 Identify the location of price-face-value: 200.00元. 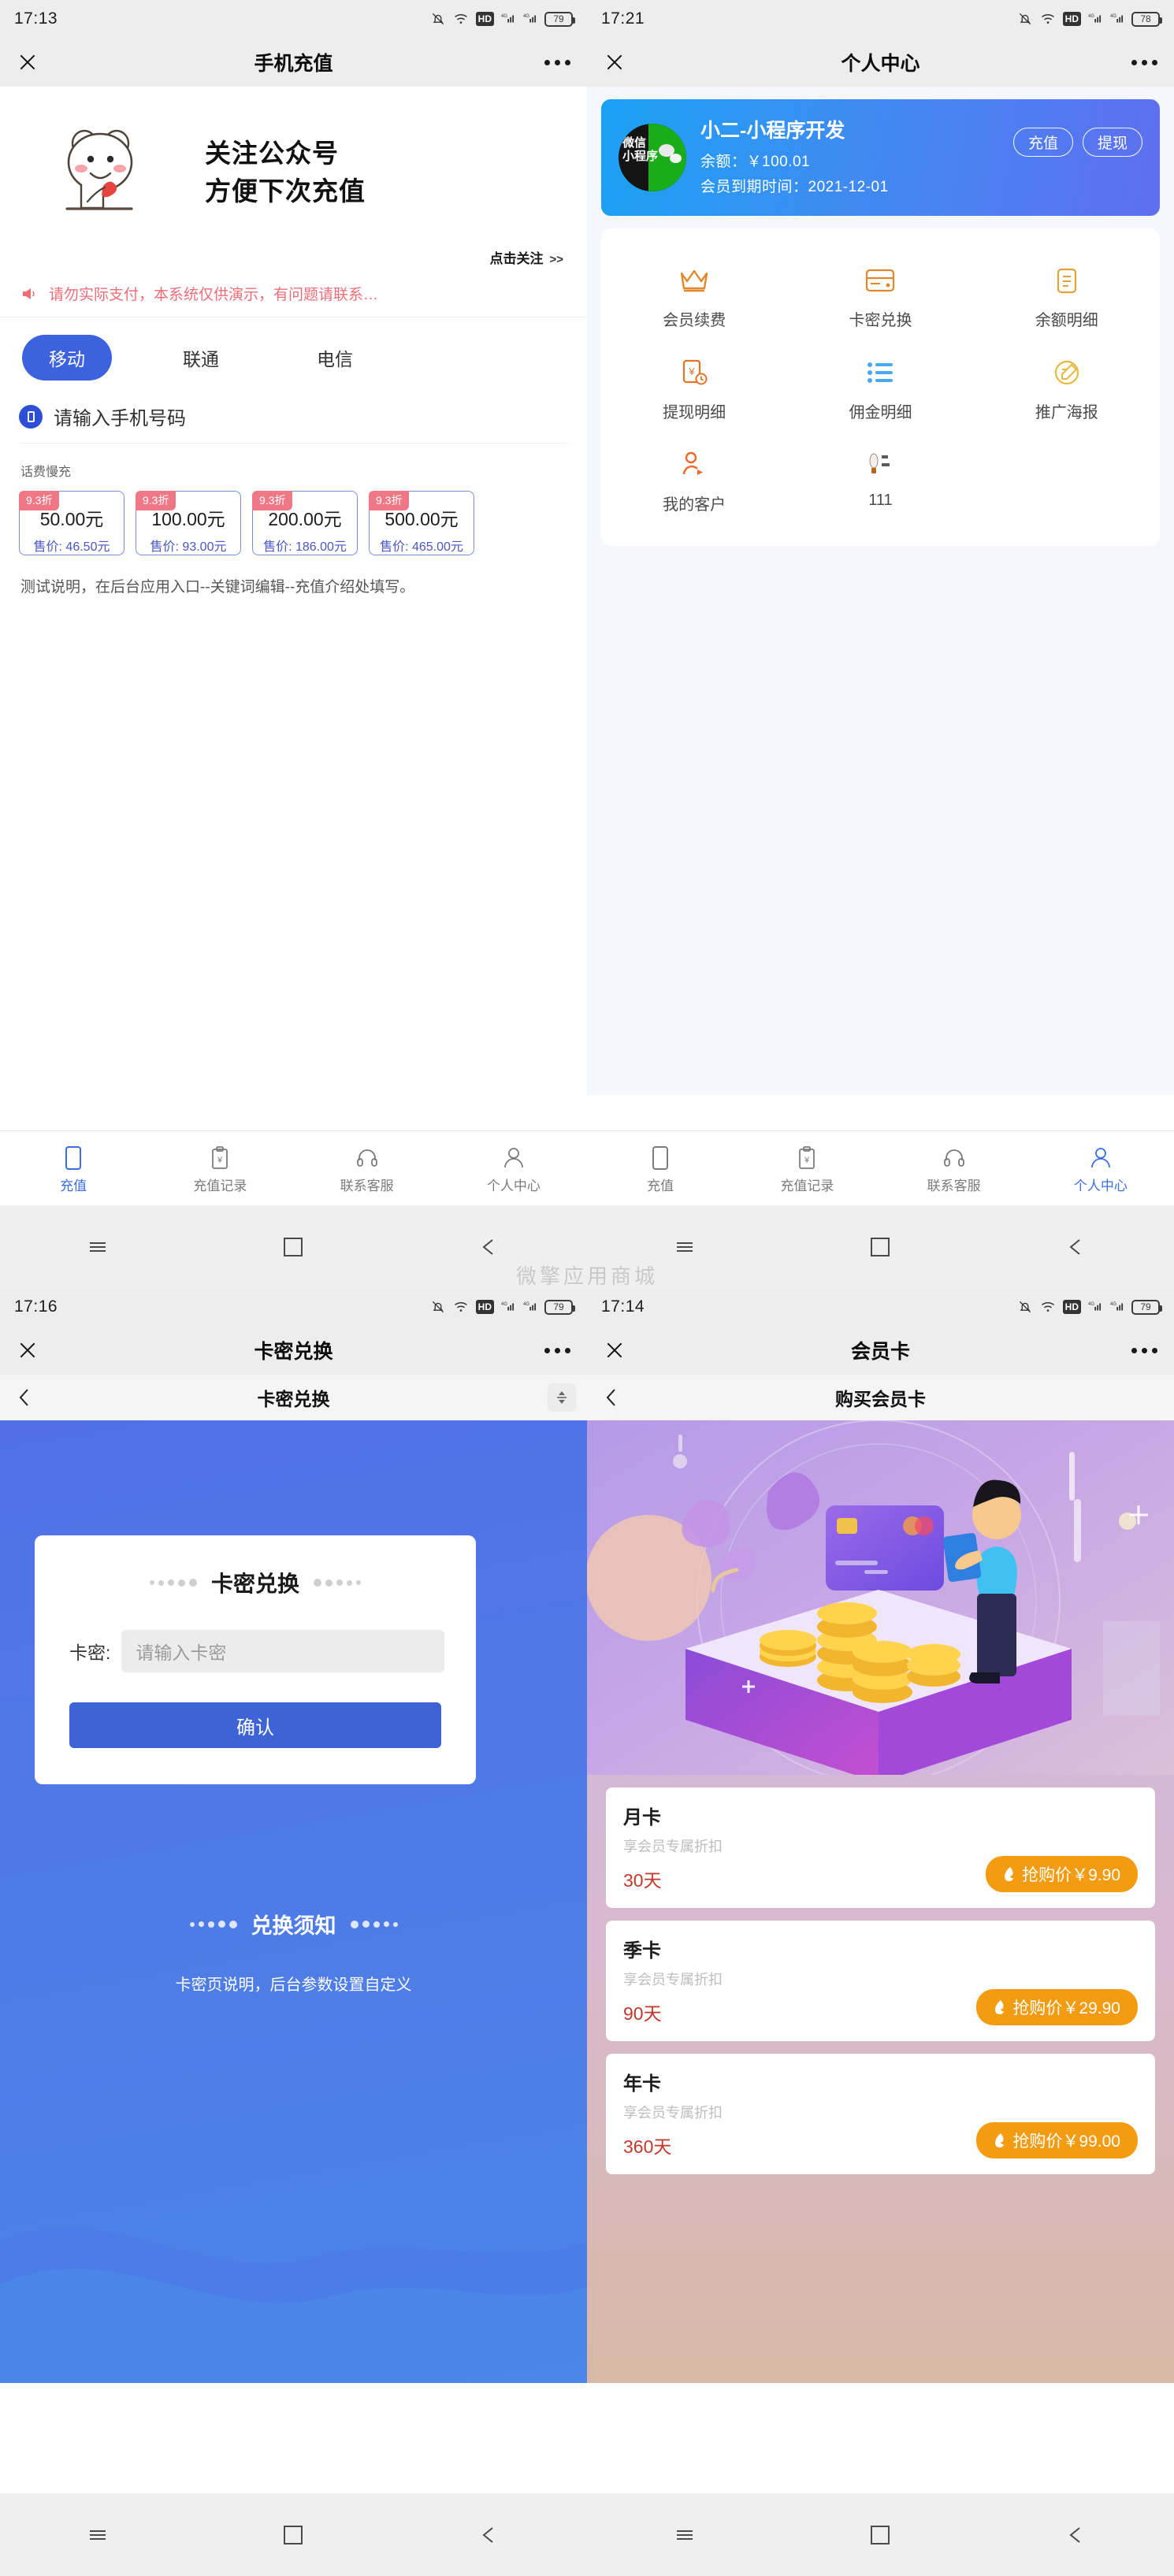
(305, 519).